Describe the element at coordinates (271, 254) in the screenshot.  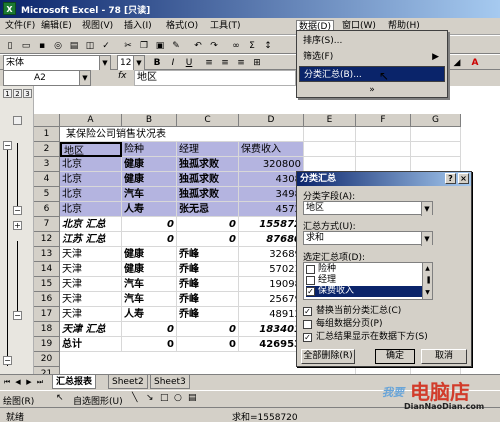
I see `data-cell: 32689` at that location.